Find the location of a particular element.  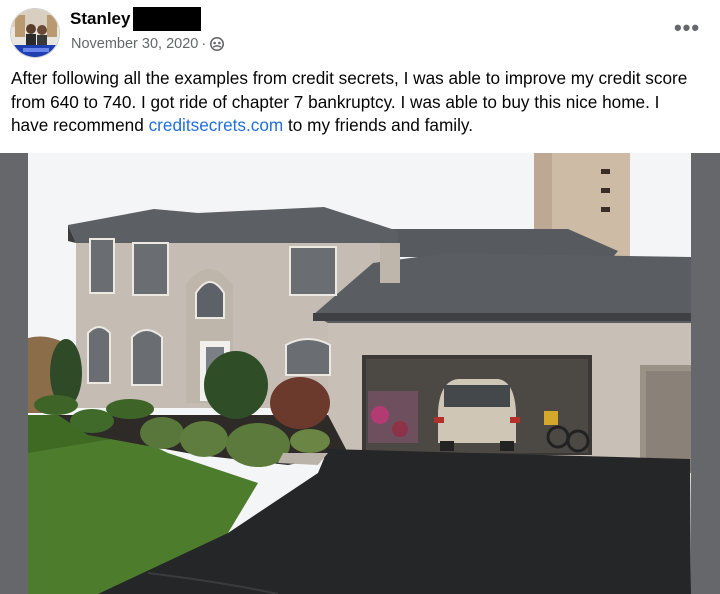

creditsecrets-link: creditsecrets.com is located at coordinates (216, 125).